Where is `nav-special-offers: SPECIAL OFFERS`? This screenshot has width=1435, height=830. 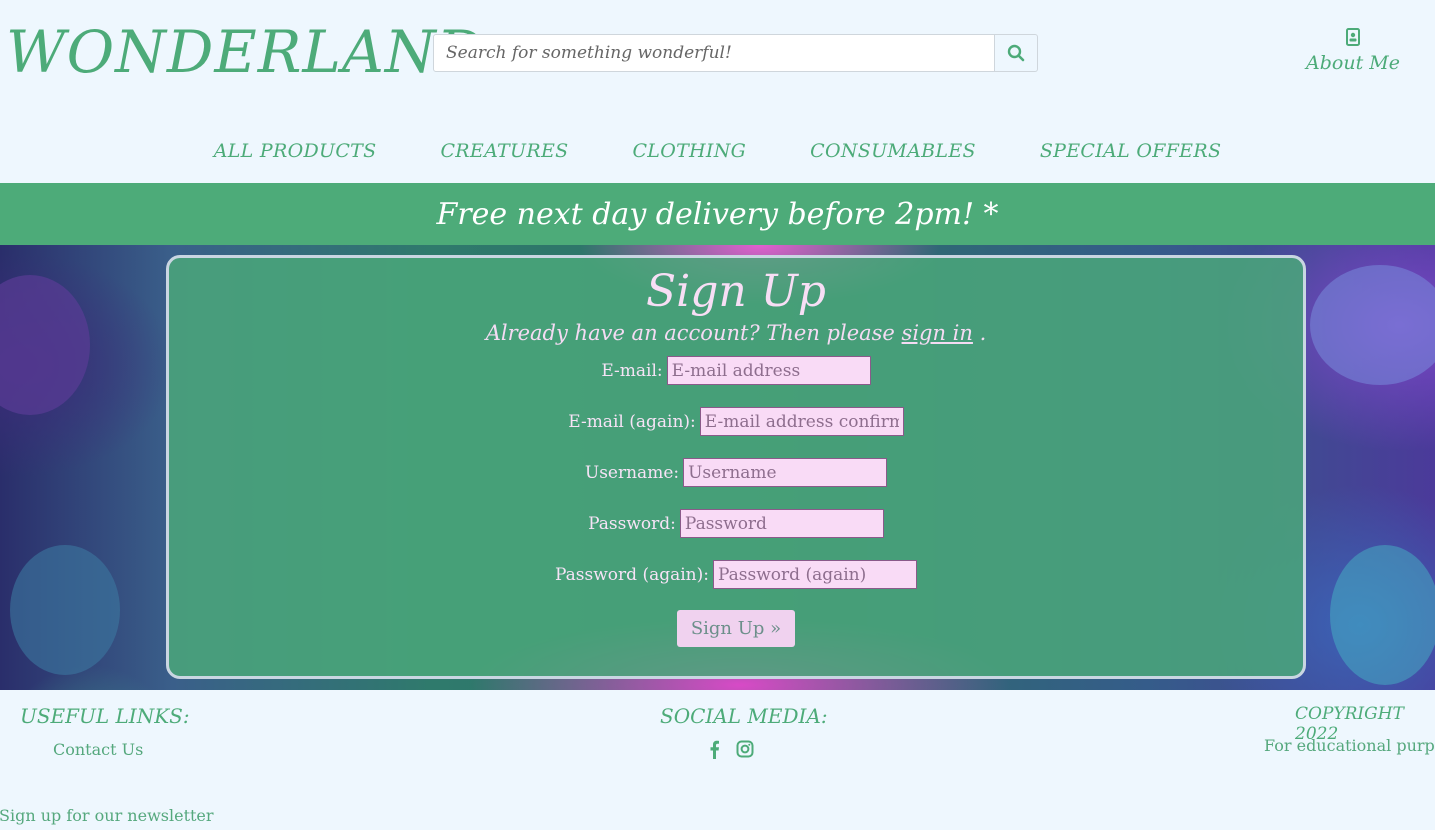 nav-special-offers: SPECIAL OFFERS is located at coordinates (1130, 151).